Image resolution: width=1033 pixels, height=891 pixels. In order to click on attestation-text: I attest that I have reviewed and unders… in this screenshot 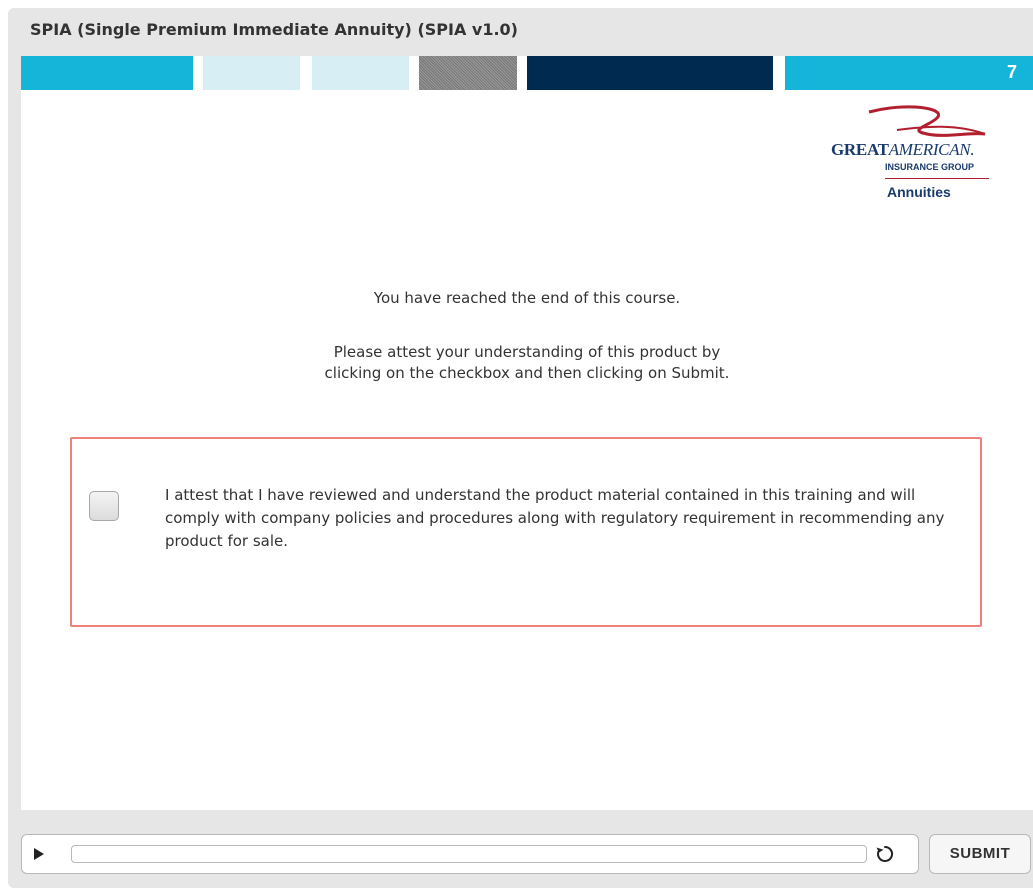, I will do `click(555, 518)`.